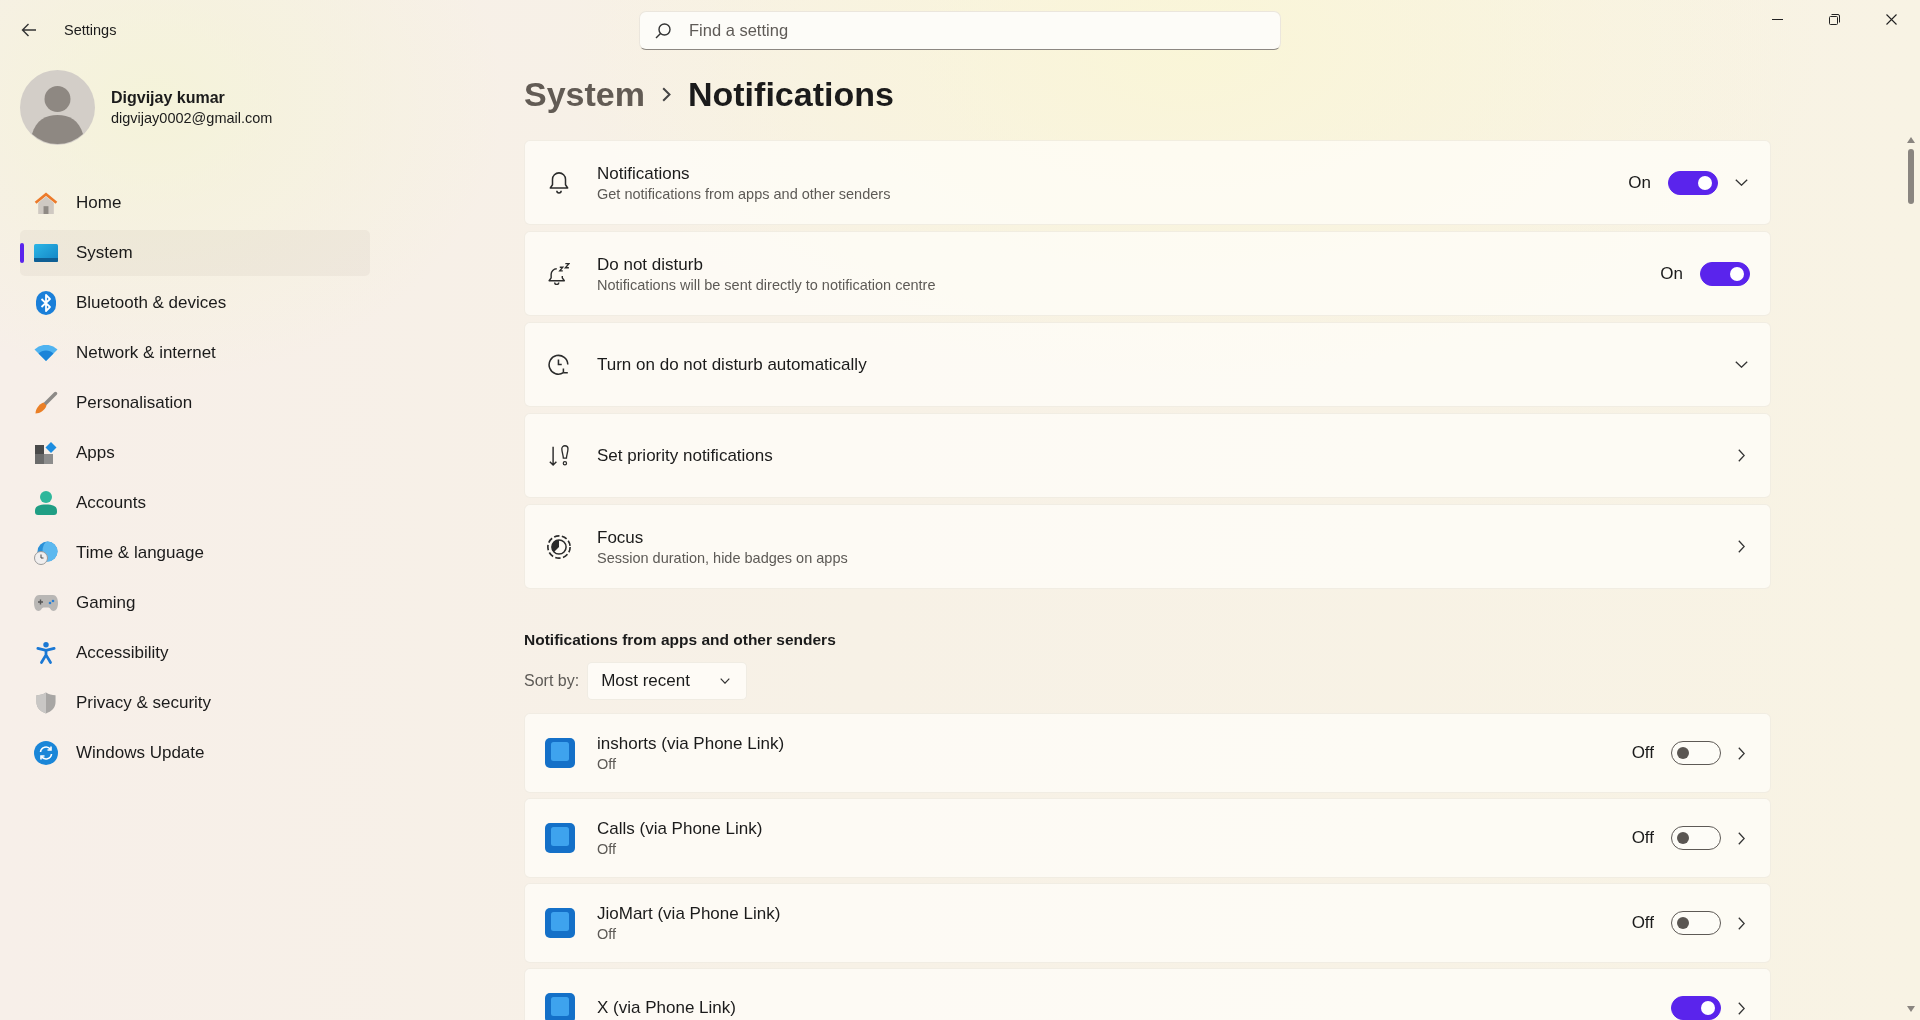 Image resolution: width=1920 pixels, height=1020 pixels. I want to click on scroll-up-arrow-icon, so click(1911, 140).